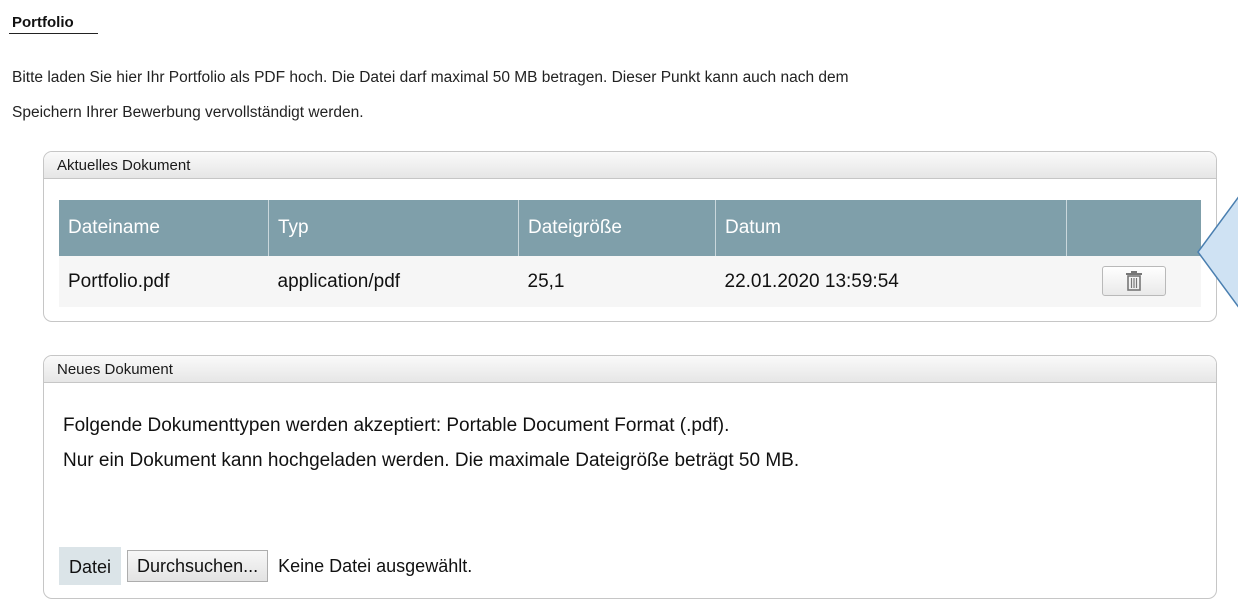 The image size is (1238, 605). I want to click on column-header-actions, so click(1133, 228).